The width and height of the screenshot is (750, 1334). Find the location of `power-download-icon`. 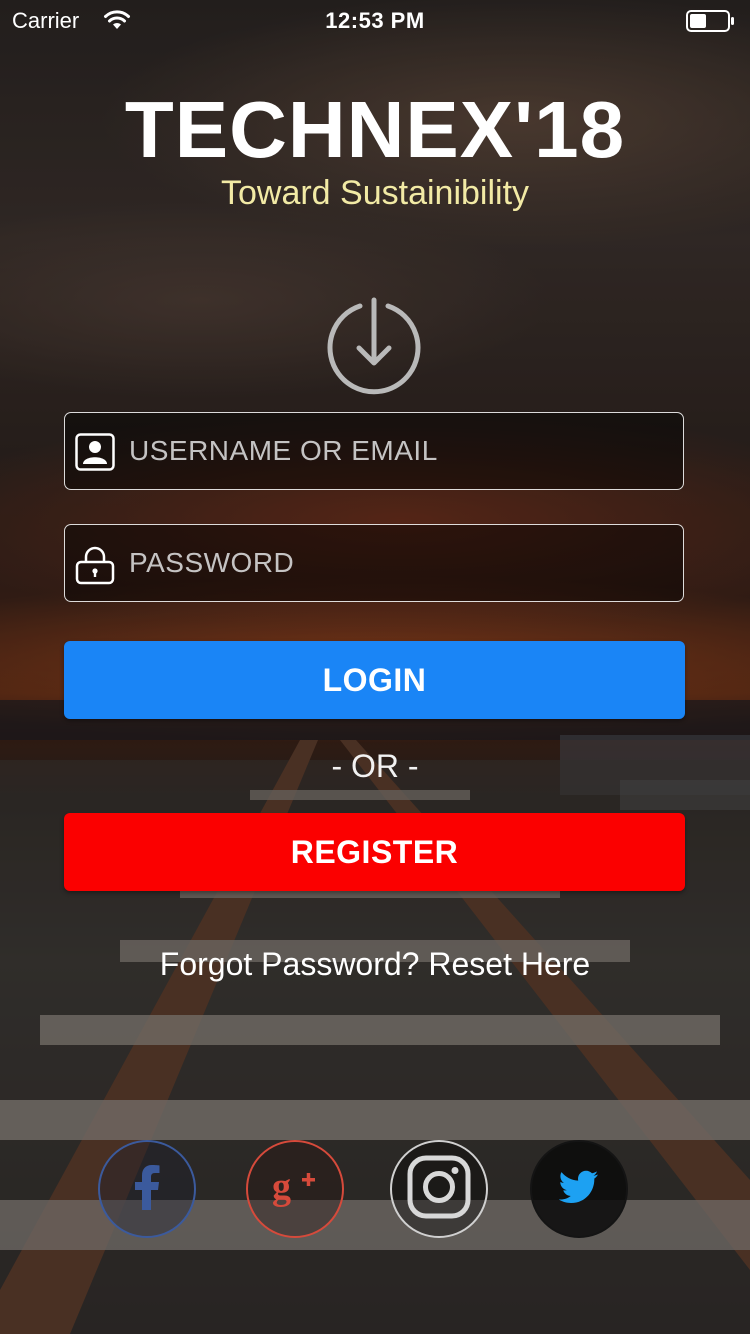

power-download-icon is located at coordinates (374, 348).